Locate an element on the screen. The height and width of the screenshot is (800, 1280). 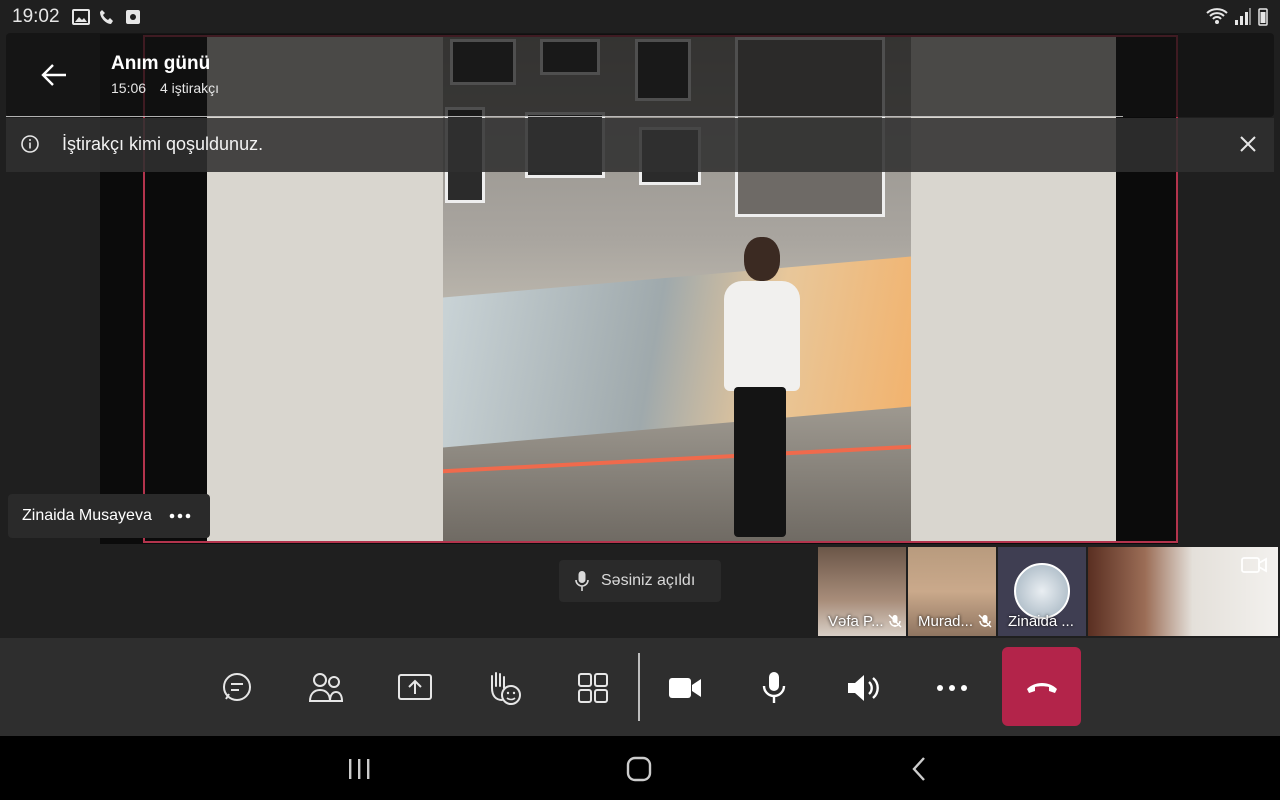
home-icon is located at coordinates (639, 769).